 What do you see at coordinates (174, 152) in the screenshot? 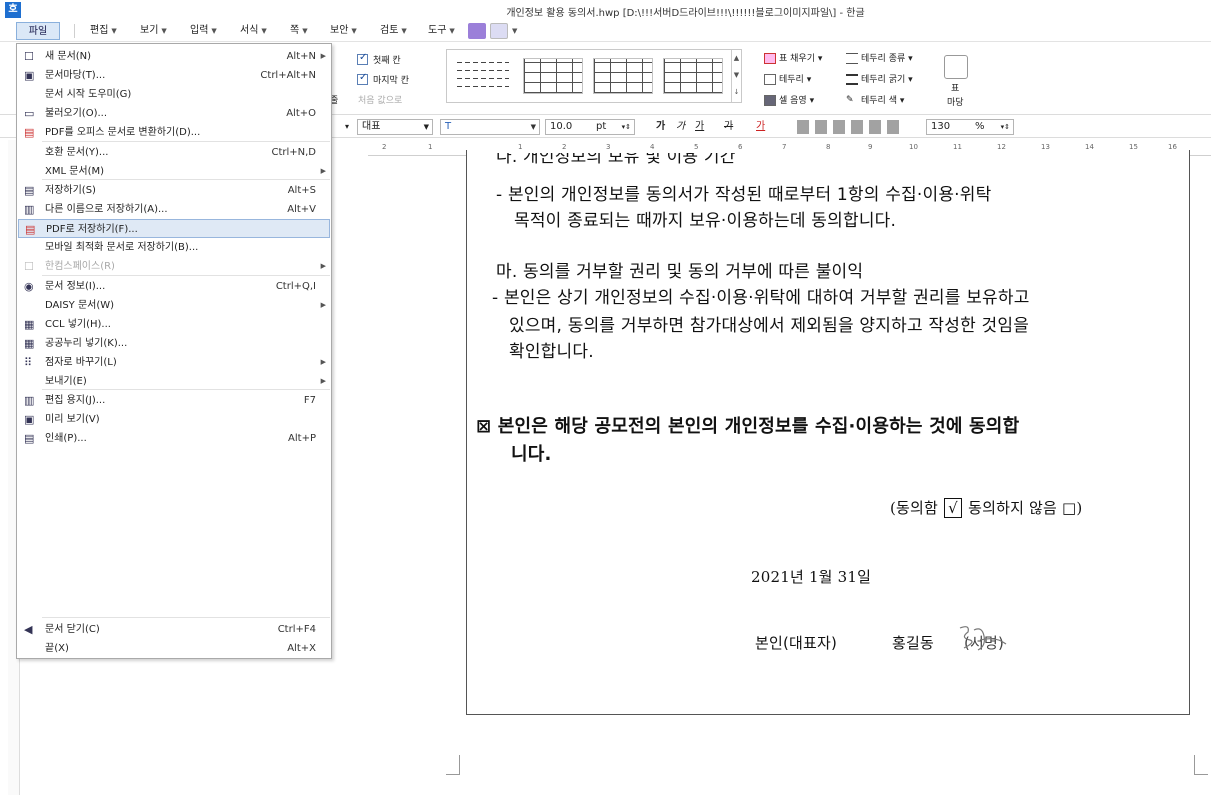
I see `file-menu-item: 호환 문서(Y)... Ctrl+N,D` at bounding box center [174, 152].